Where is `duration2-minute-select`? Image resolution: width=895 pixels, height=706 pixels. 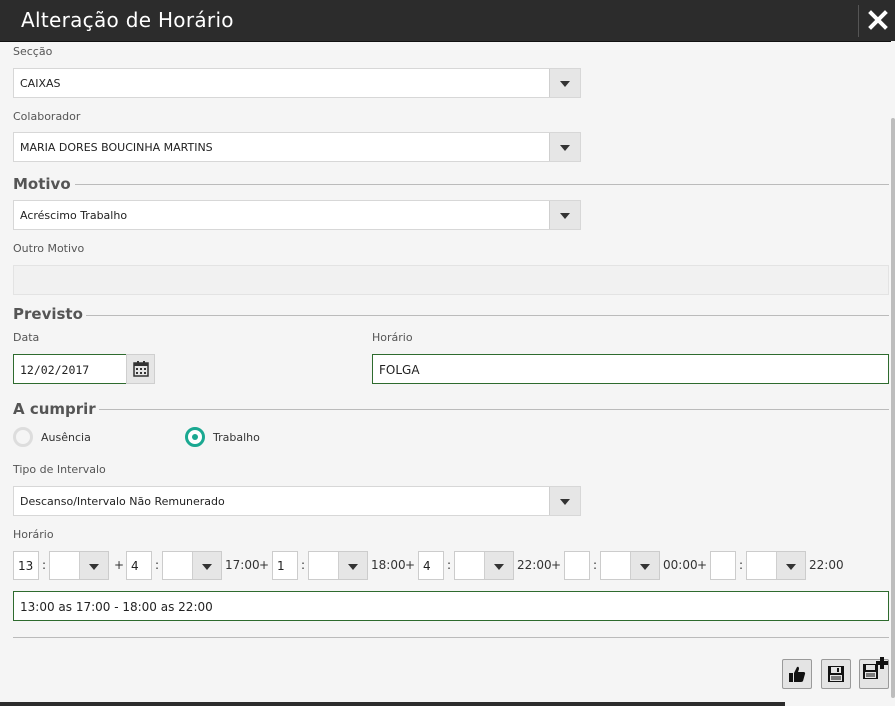 duration2-minute-select is located at coordinates (484, 565).